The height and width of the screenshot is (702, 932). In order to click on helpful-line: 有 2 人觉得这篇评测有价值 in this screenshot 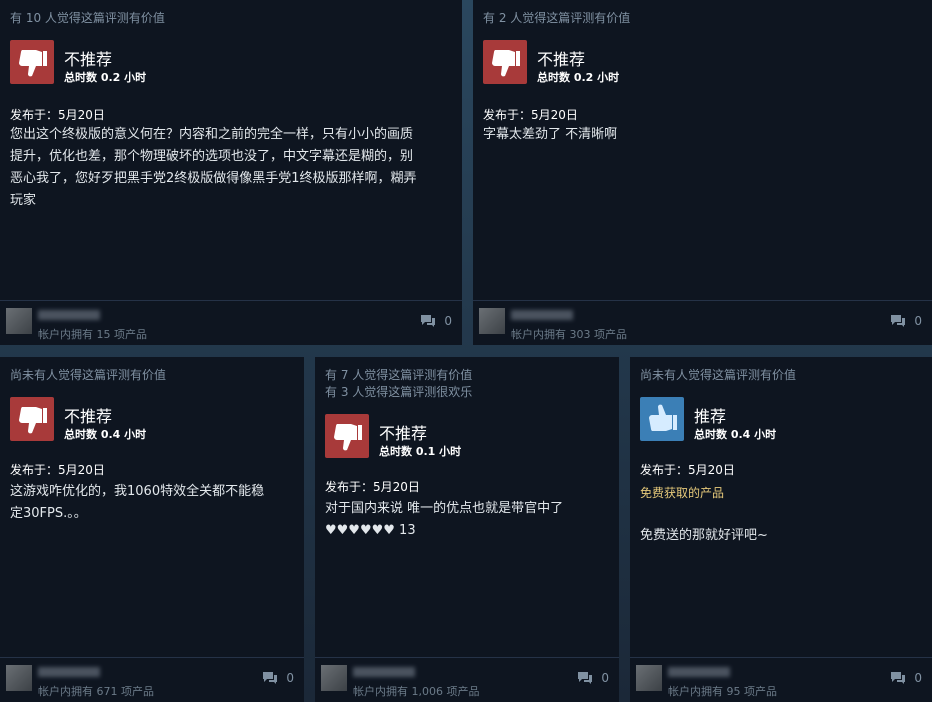, I will do `click(557, 18)`.